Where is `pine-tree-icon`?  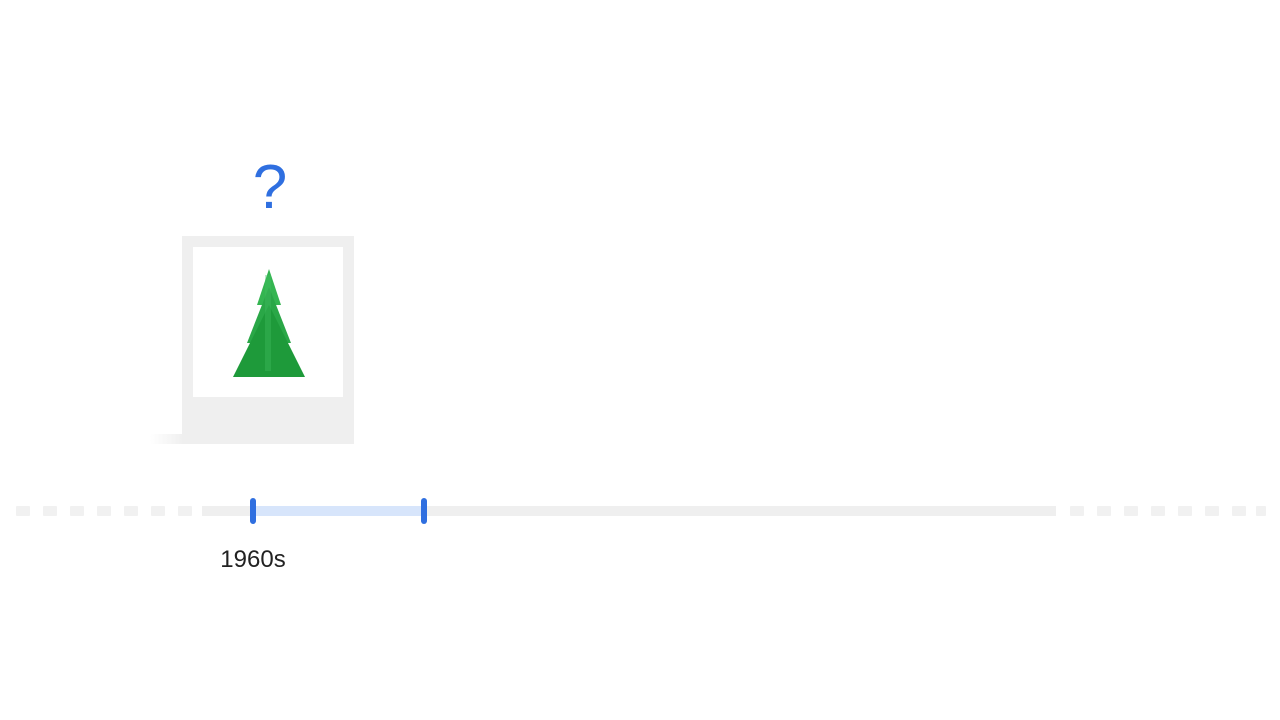
pine-tree-icon is located at coordinates (269, 323).